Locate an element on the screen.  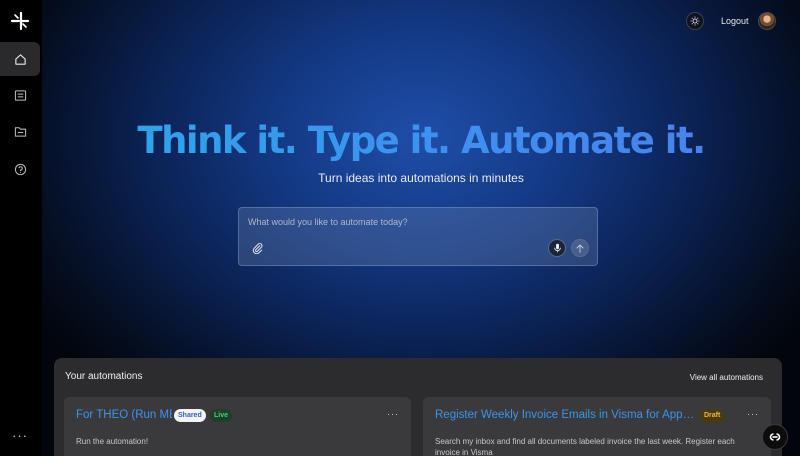
automation-card-title: For THEO (Run ME) is located at coordinates (124, 415).